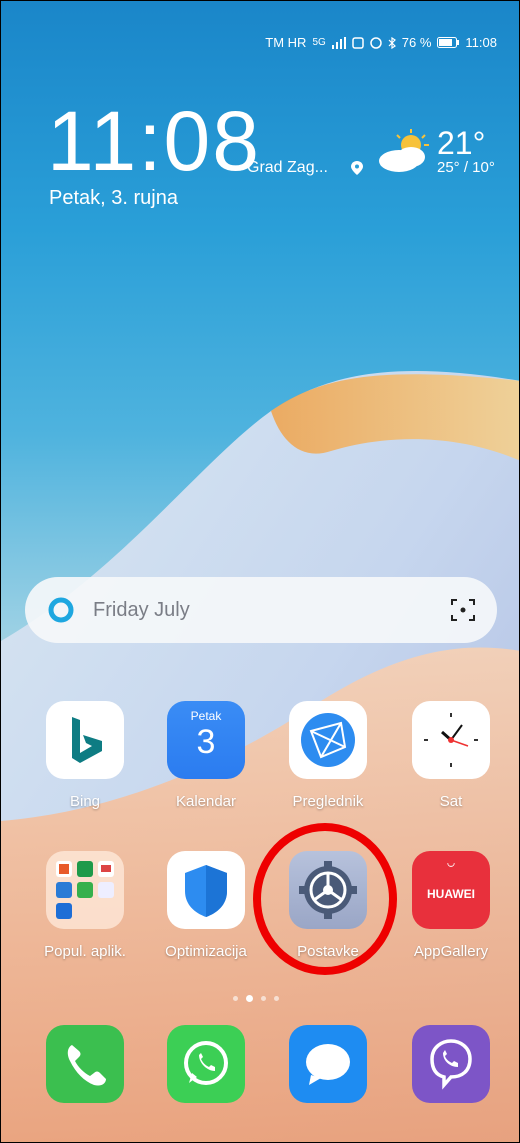 This screenshot has height=1143, width=520. I want to click on calendar-number: 3, so click(206, 742).